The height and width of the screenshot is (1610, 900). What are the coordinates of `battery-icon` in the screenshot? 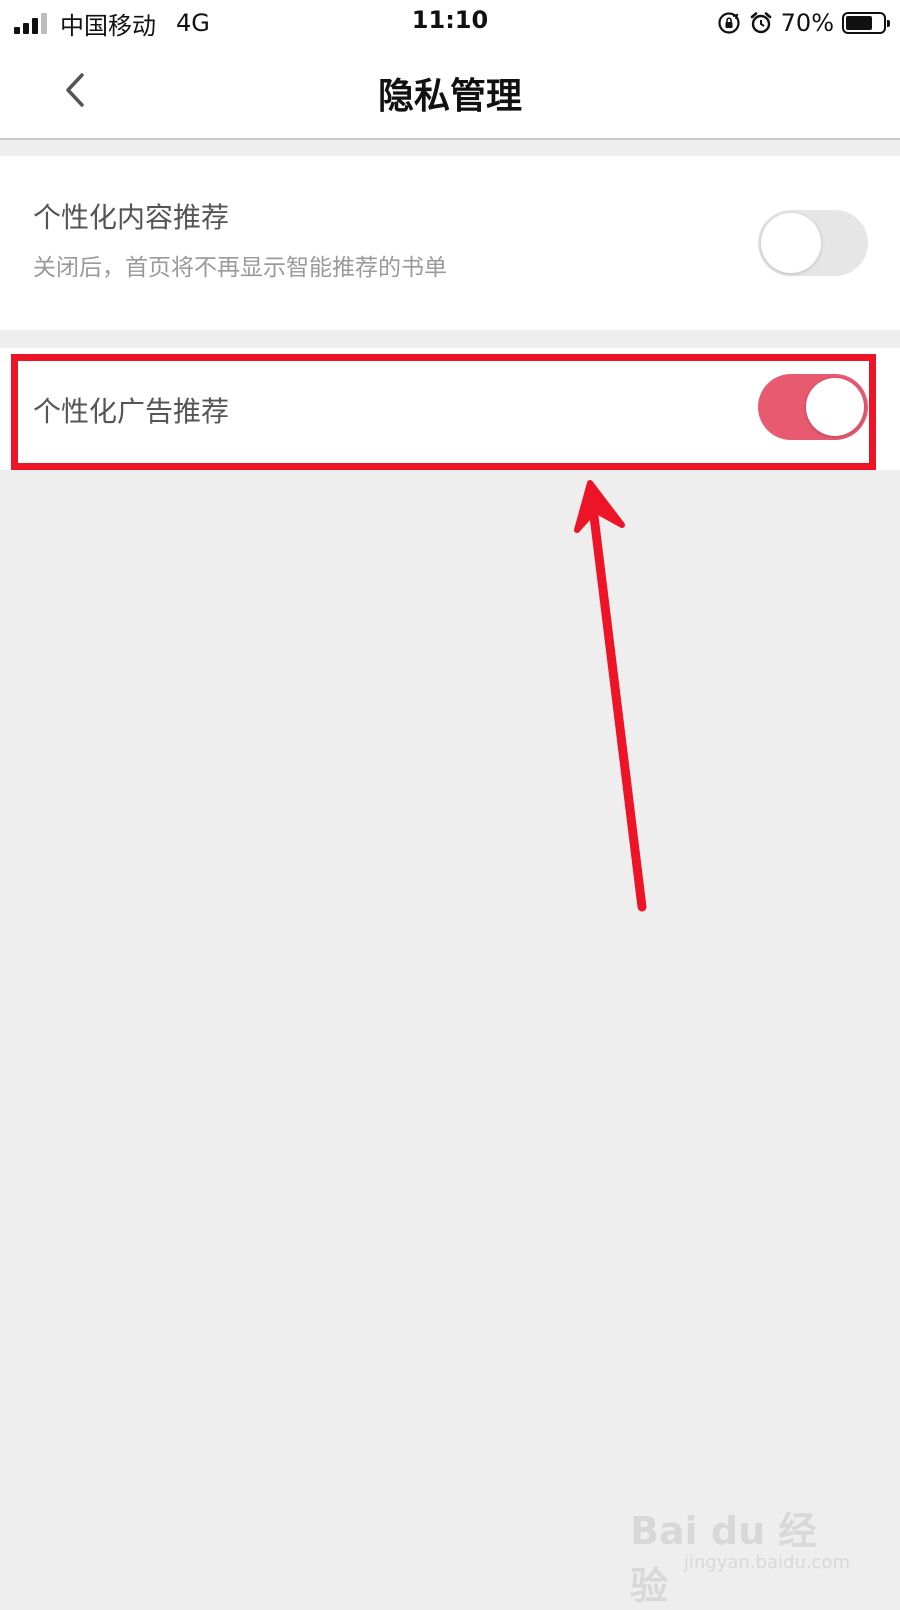 It's located at (866, 23).